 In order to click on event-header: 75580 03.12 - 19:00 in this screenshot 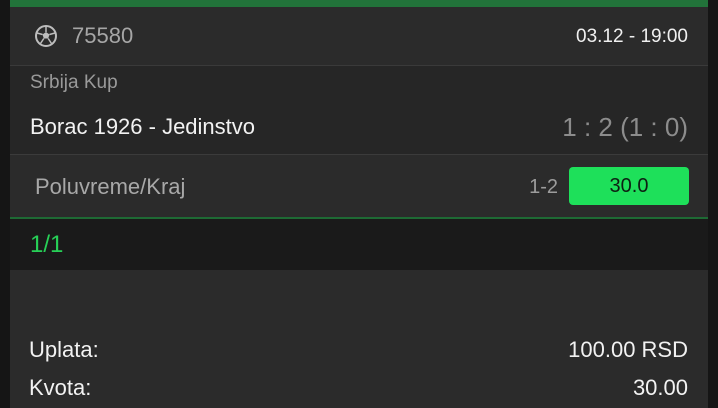, I will do `click(359, 36)`.